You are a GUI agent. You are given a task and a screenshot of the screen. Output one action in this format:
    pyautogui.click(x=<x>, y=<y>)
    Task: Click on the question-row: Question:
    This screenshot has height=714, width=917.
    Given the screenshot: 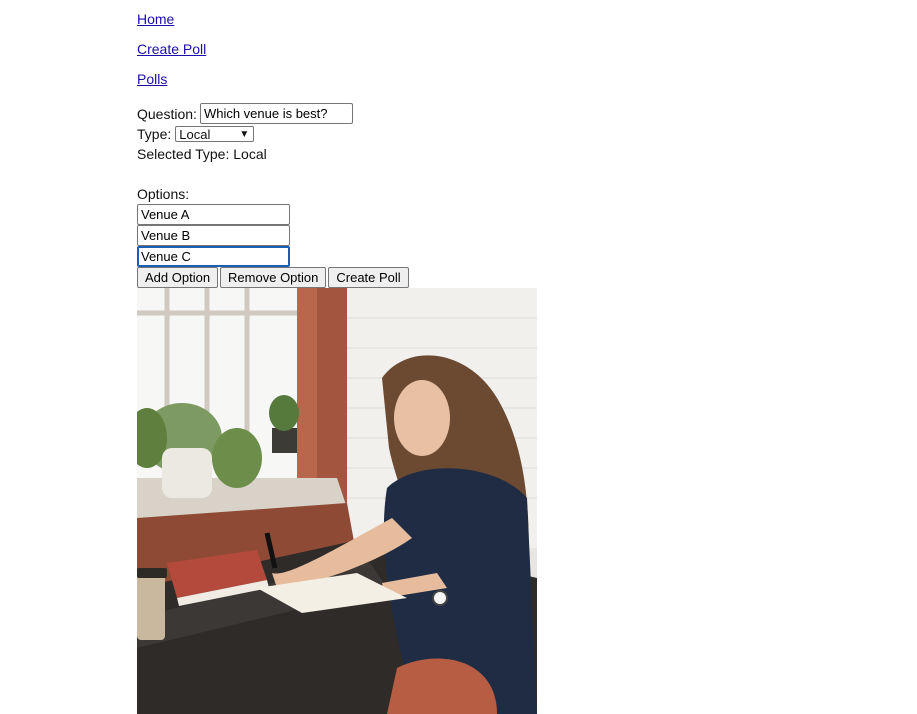 What is the action you would take?
    pyautogui.click(x=245, y=113)
    